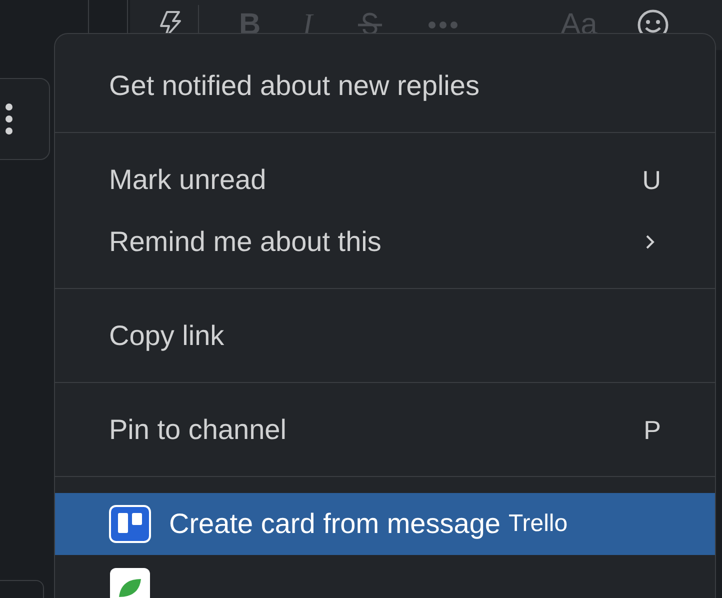 This screenshot has width=722, height=598. I want to click on menu-item-label: Mark unread, so click(187, 180).